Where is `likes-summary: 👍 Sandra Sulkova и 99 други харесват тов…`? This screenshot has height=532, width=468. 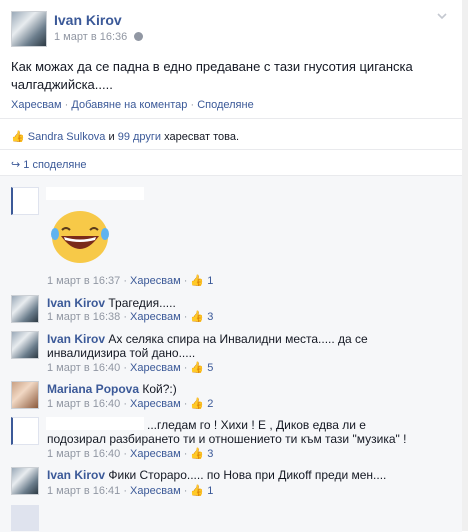 likes-summary: 👍 Sandra Sulkova и 99 други харесват тов… is located at coordinates (125, 136).